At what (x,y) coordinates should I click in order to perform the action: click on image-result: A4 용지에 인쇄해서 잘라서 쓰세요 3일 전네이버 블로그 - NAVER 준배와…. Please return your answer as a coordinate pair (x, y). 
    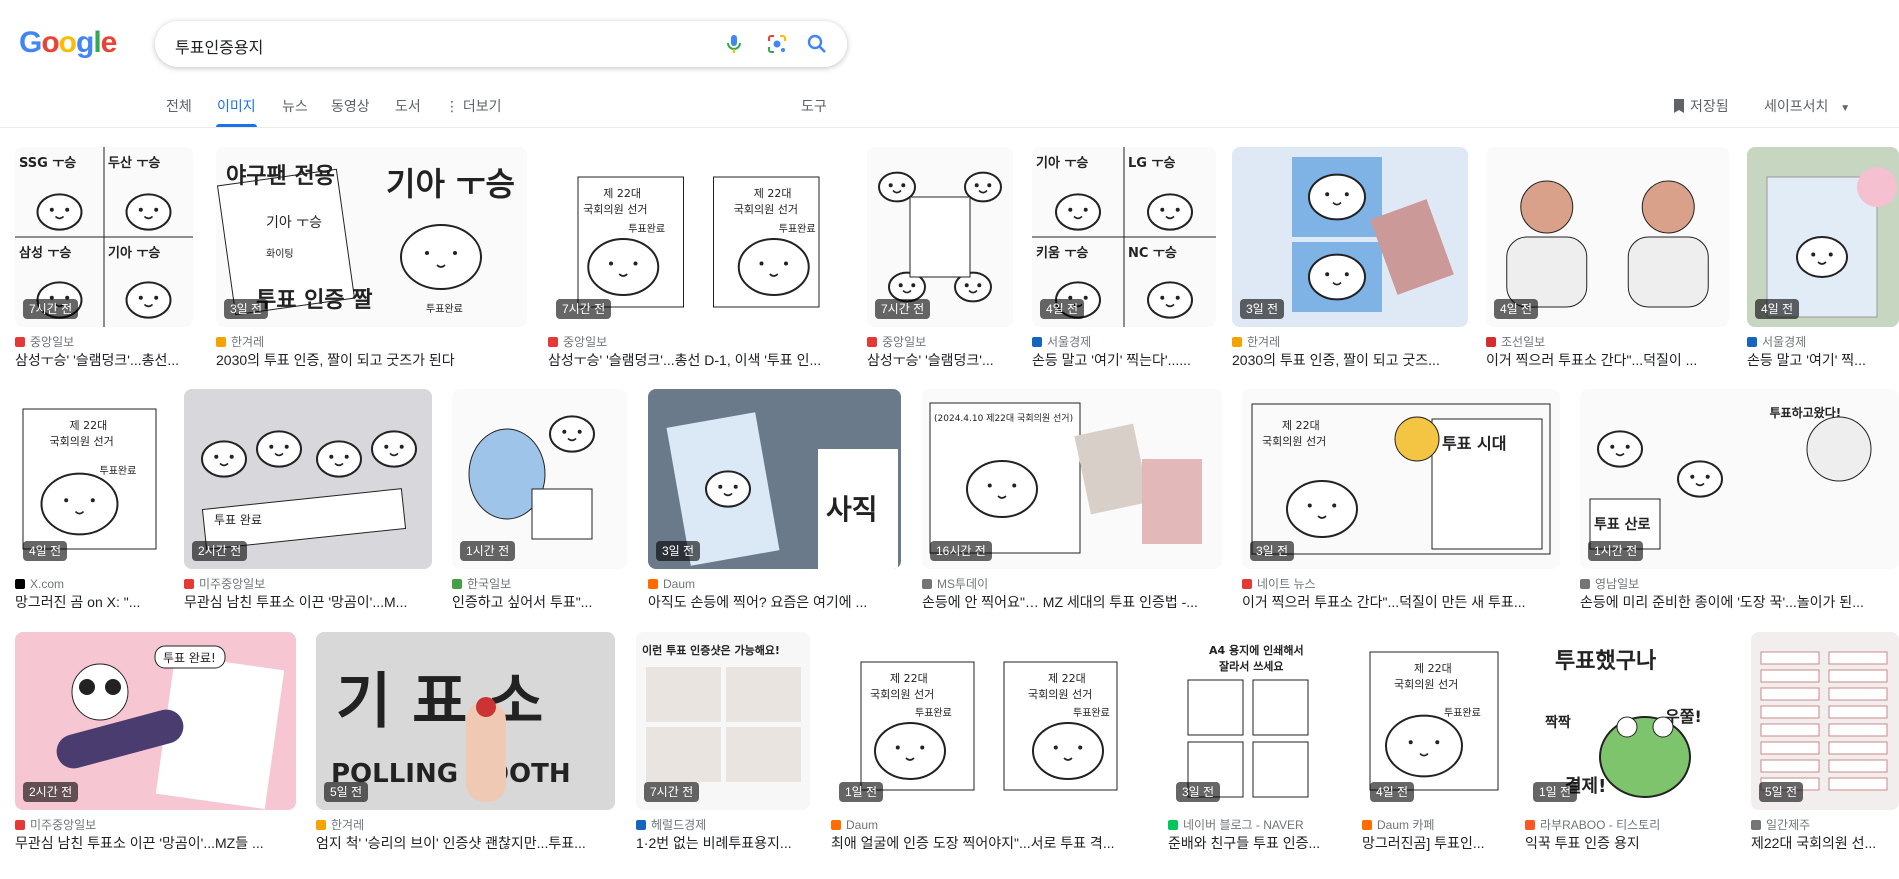
    Looking at the image, I should click on (1254, 743).